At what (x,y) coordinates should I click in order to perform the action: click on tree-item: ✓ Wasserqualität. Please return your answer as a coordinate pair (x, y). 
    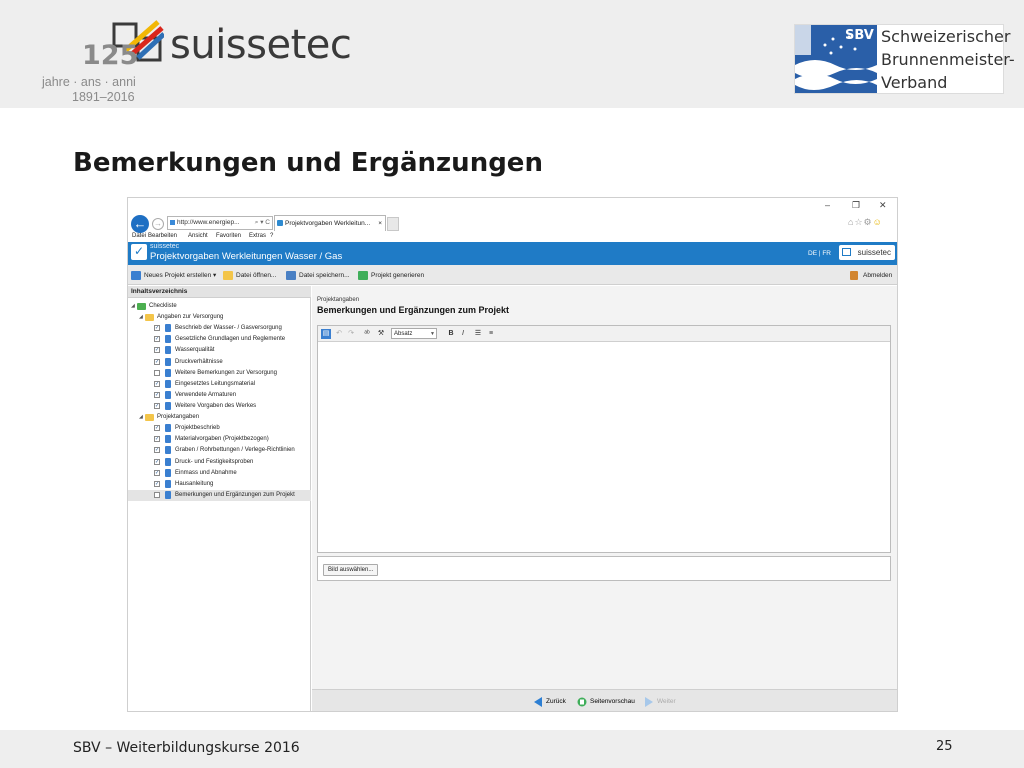
    Looking at the image, I should click on (219, 350).